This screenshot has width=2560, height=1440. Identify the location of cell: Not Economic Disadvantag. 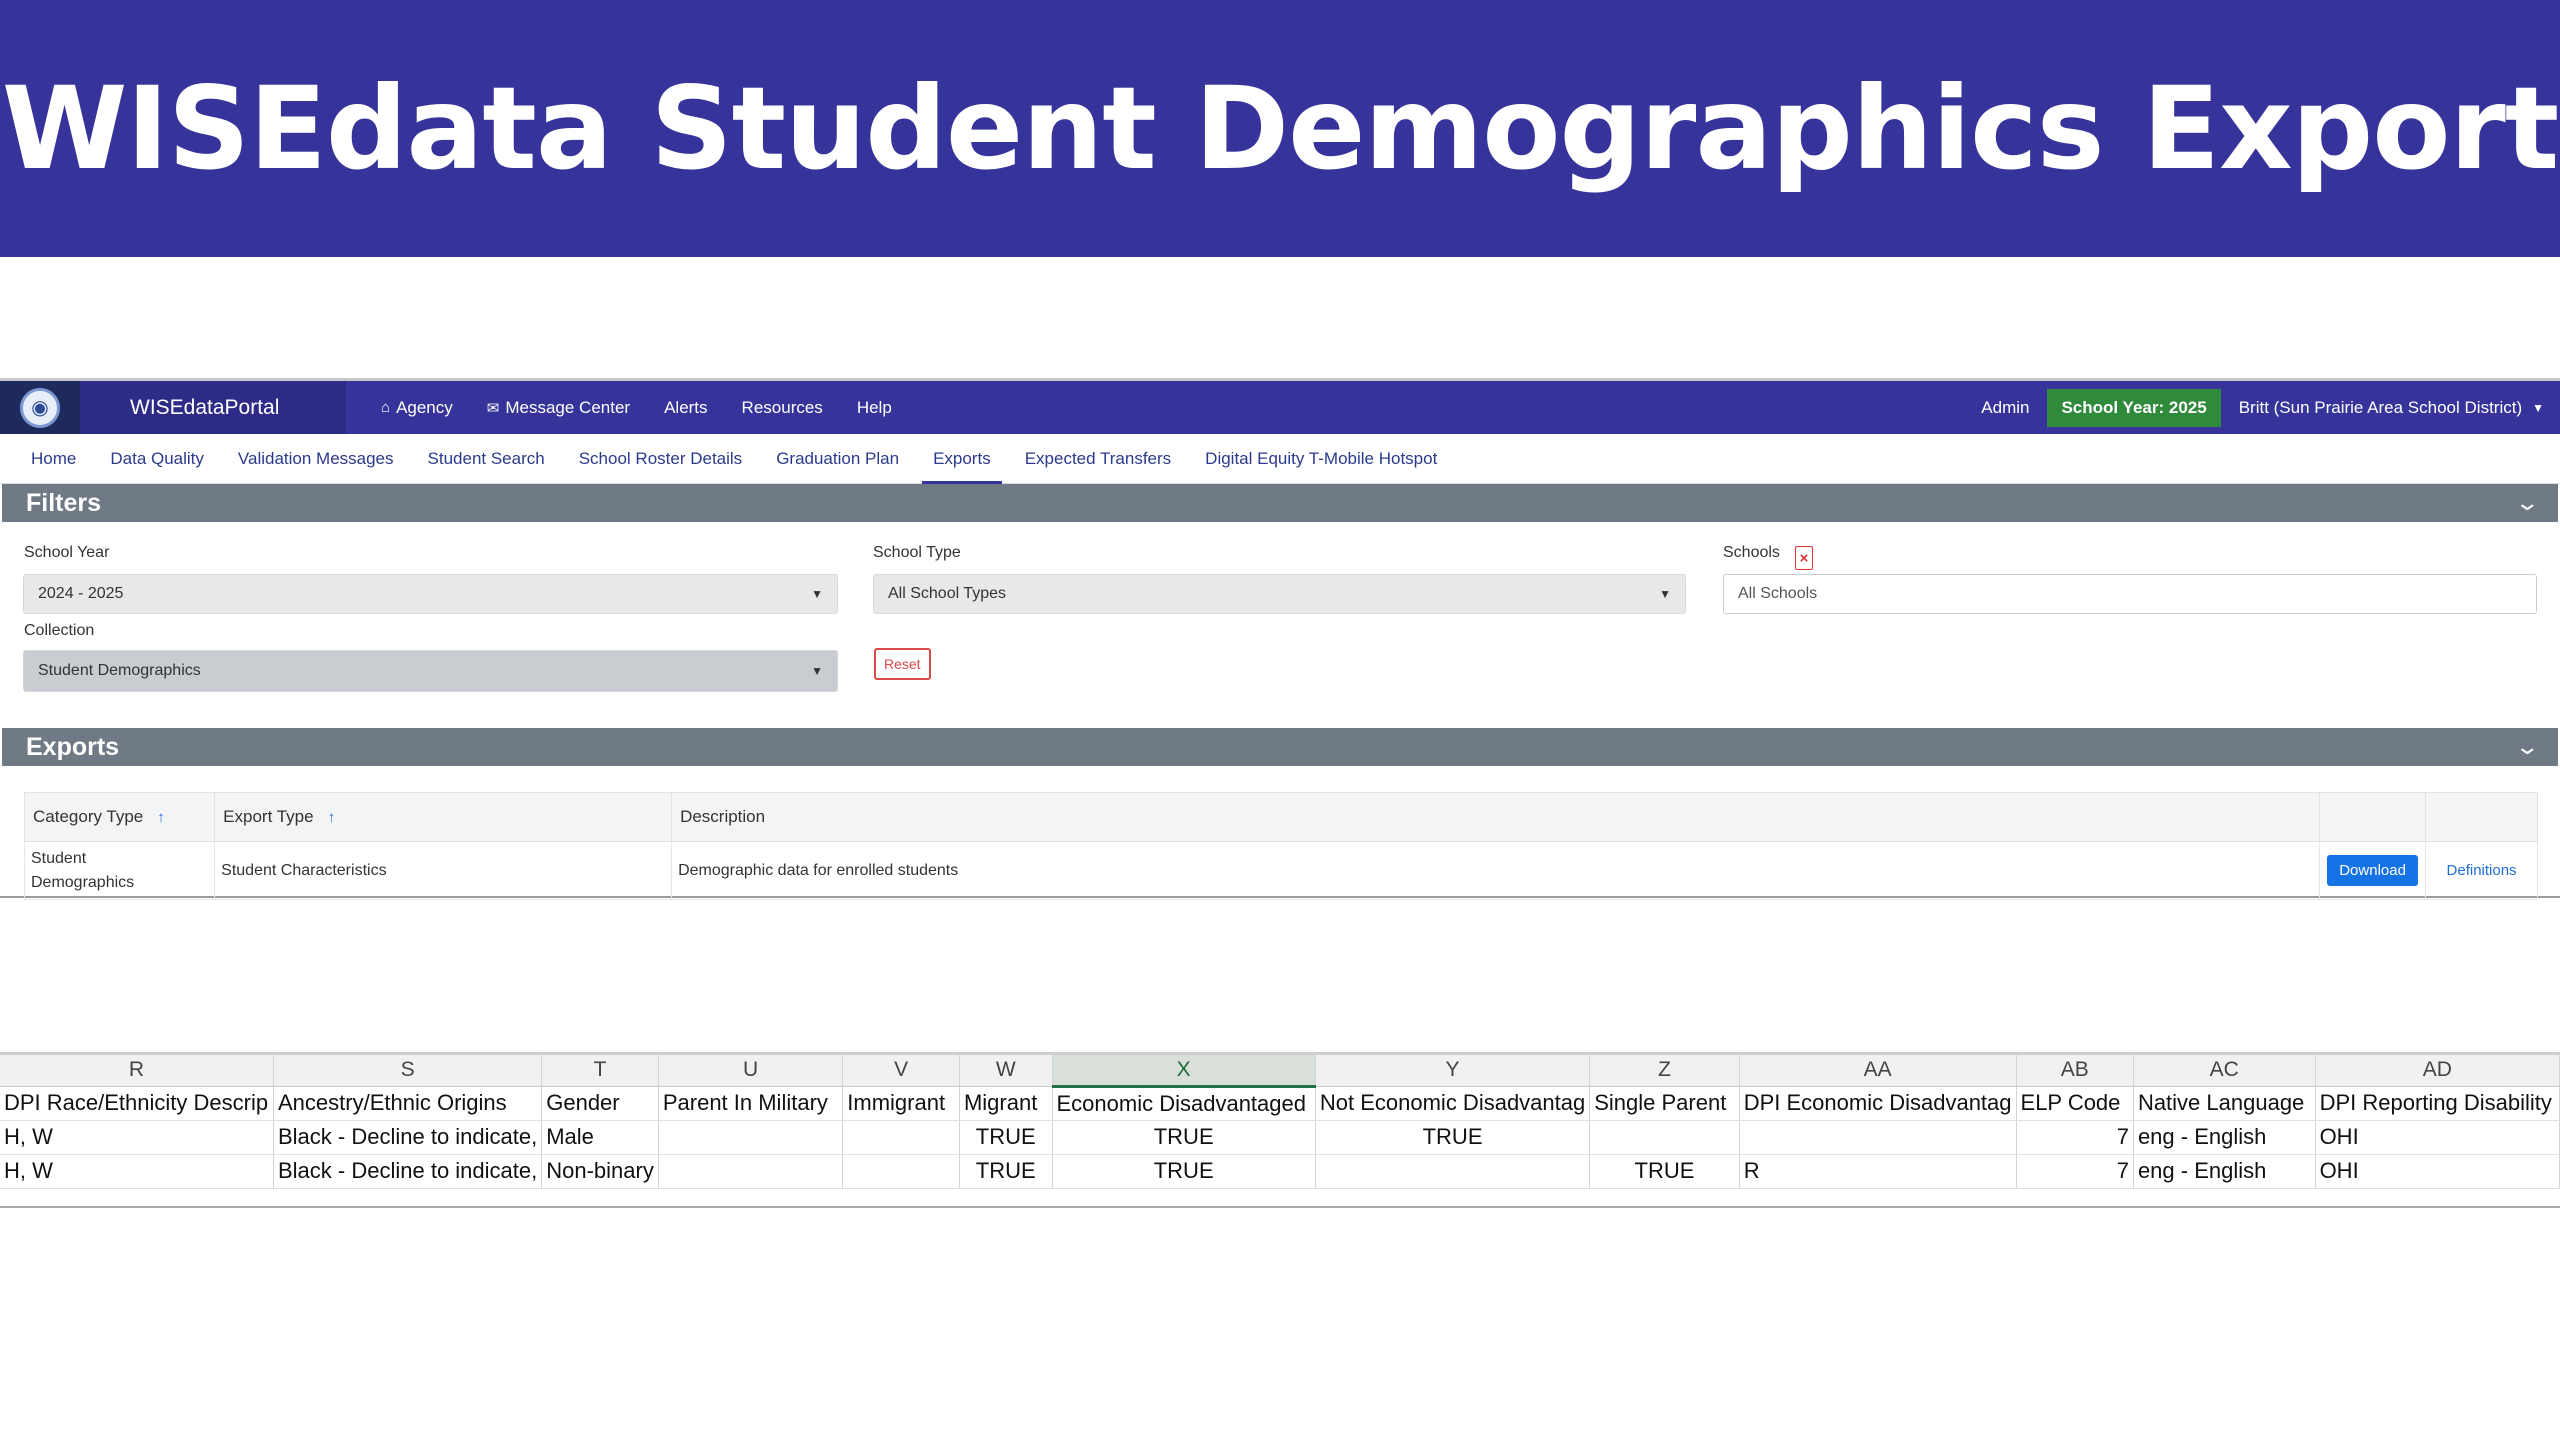
(1453, 1103).